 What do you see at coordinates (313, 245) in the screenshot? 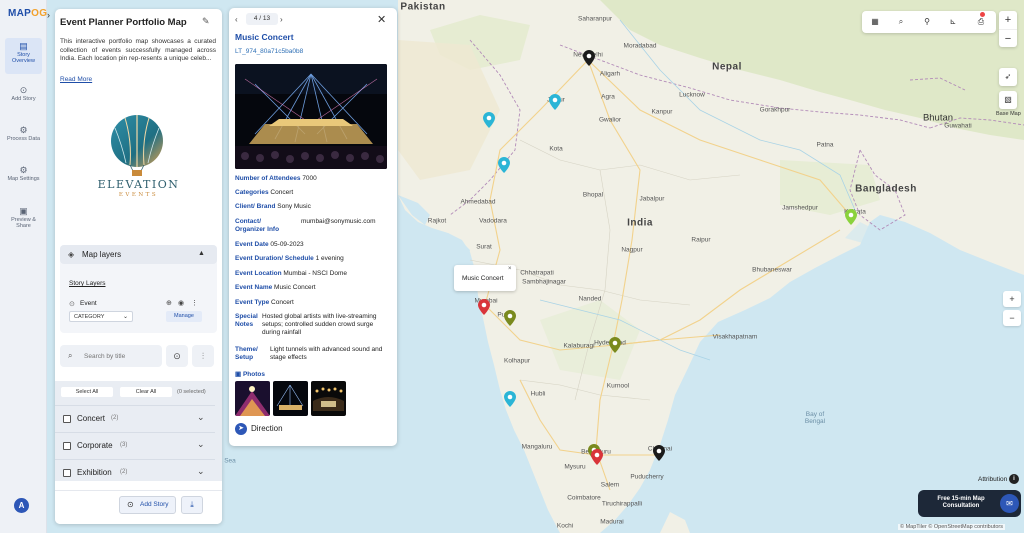
I see `field-date: Event Date 05-09-2023` at bounding box center [313, 245].